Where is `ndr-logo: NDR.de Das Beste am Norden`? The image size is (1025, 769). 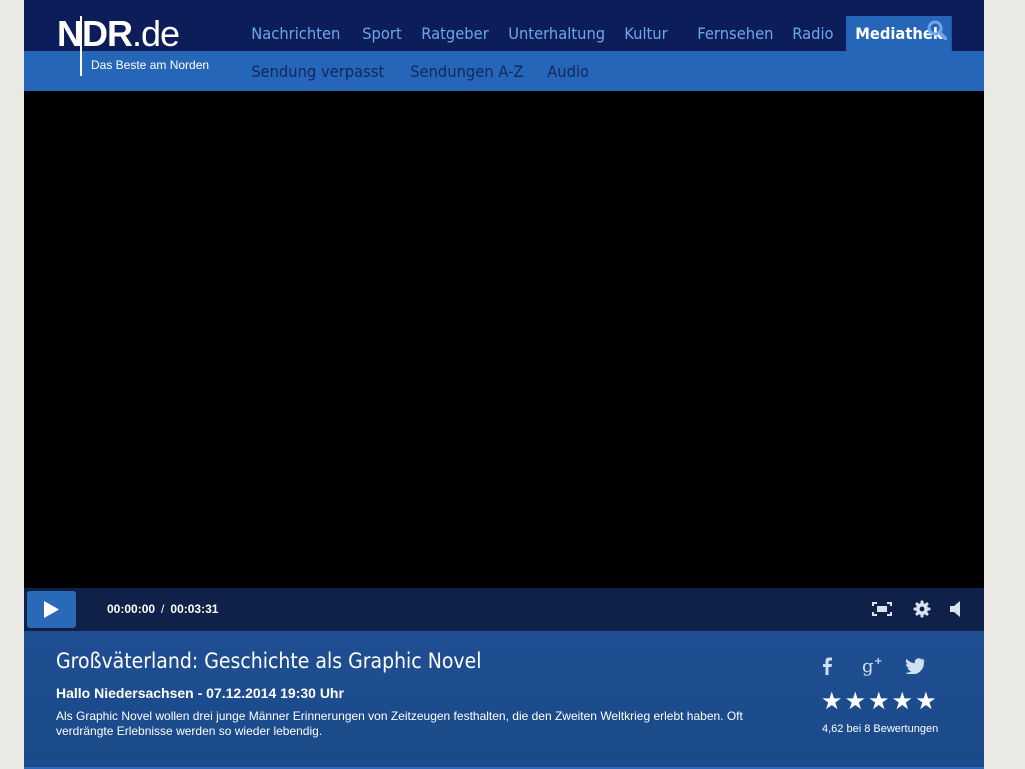 ndr-logo: NDR.de Das Beste am Norden is located at coordinates (133, 44).